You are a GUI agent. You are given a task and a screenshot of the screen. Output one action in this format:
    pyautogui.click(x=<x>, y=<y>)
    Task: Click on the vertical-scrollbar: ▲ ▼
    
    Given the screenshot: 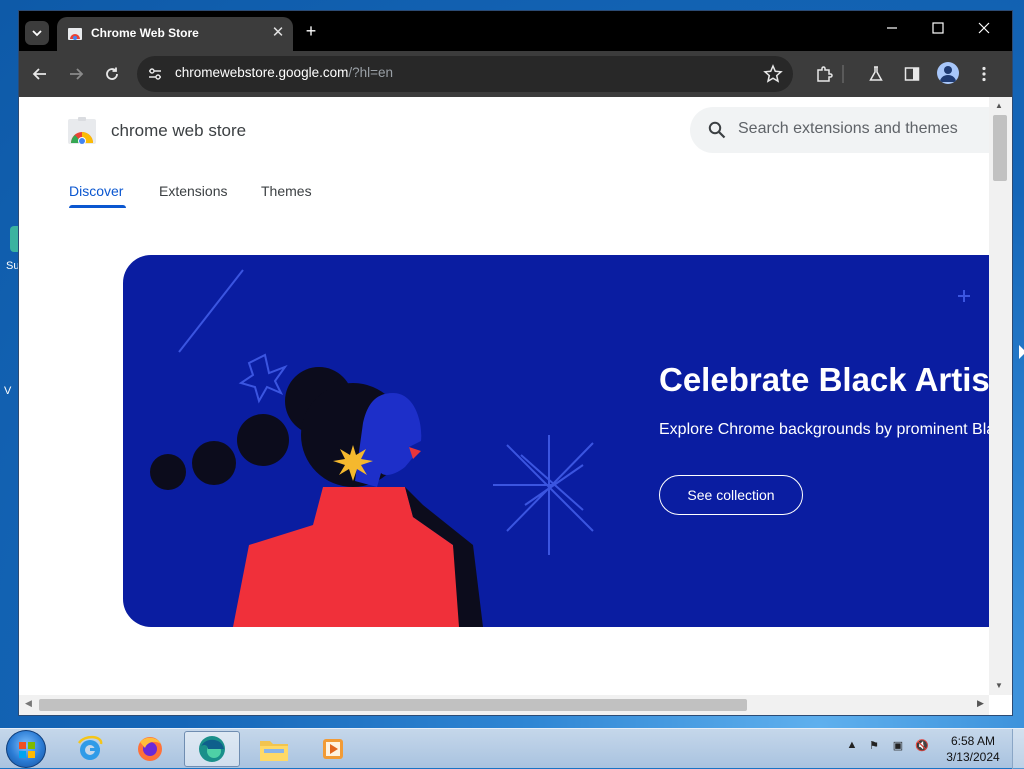 What is the action you would take?
    pyautogui.click(x=1000, y=396)
    